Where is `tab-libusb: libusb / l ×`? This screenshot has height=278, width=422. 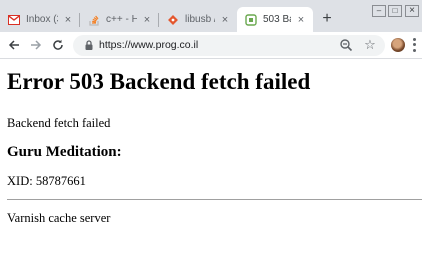
tab-libusb: libusb / l × is located at coordinates (198, 19).